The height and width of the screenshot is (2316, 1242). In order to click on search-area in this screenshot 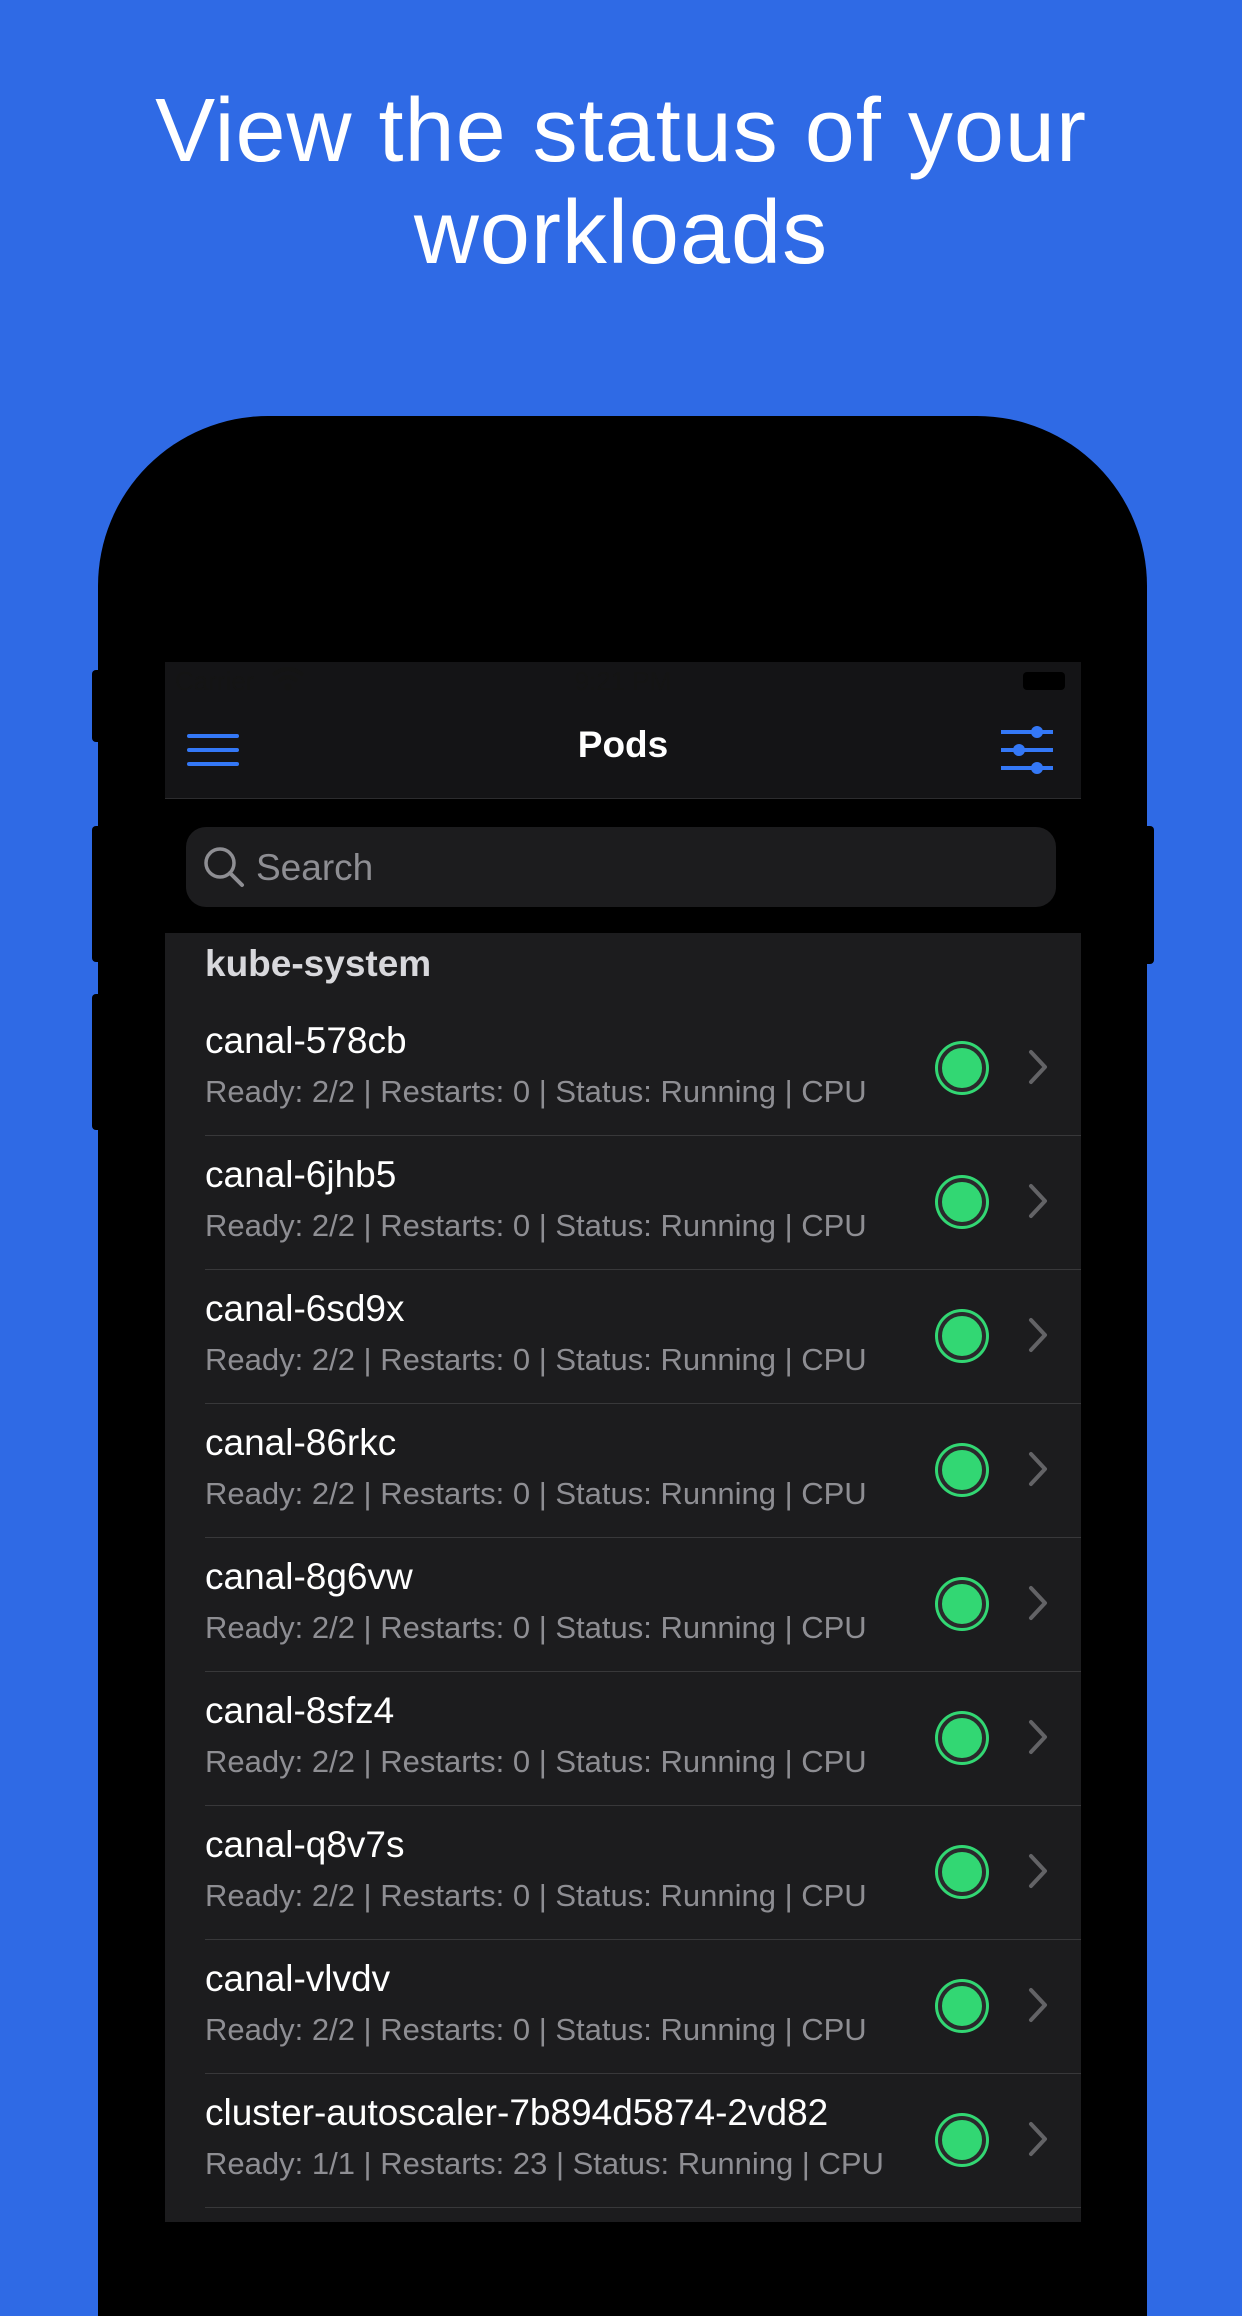, I will do `click(623, 866)`.